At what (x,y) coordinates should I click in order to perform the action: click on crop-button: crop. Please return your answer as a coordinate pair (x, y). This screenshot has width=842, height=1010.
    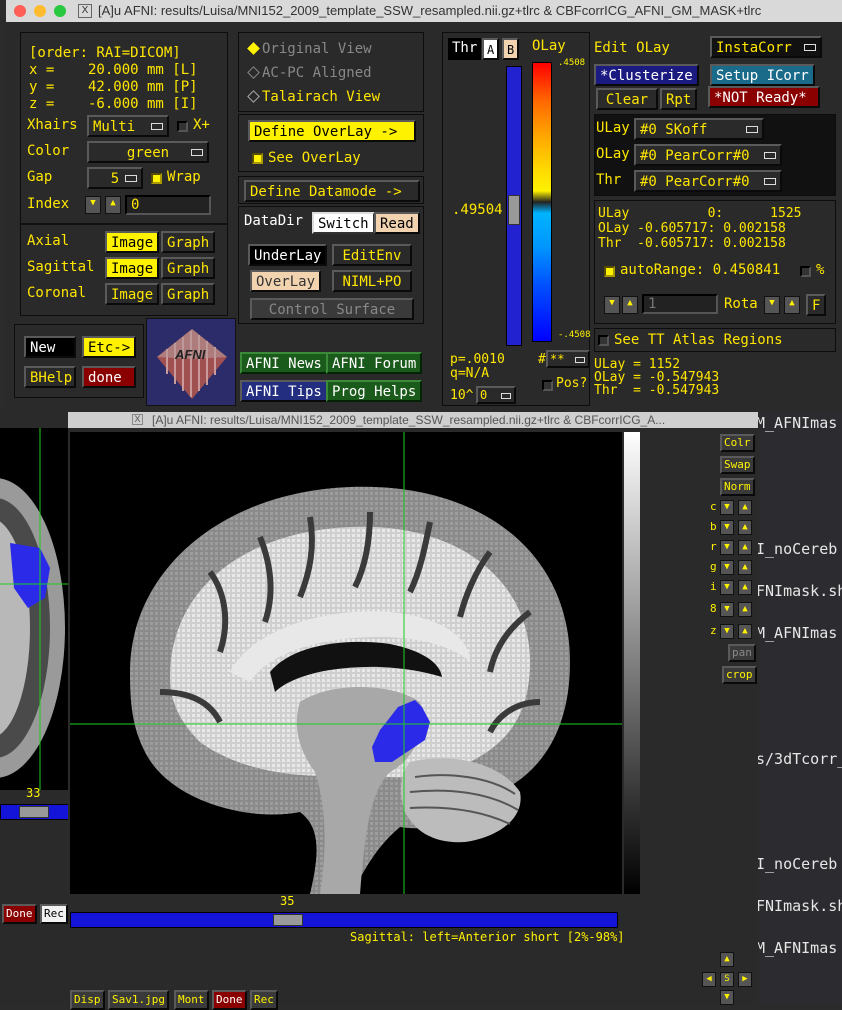
    Looking at the image, I should click on (739, 675).